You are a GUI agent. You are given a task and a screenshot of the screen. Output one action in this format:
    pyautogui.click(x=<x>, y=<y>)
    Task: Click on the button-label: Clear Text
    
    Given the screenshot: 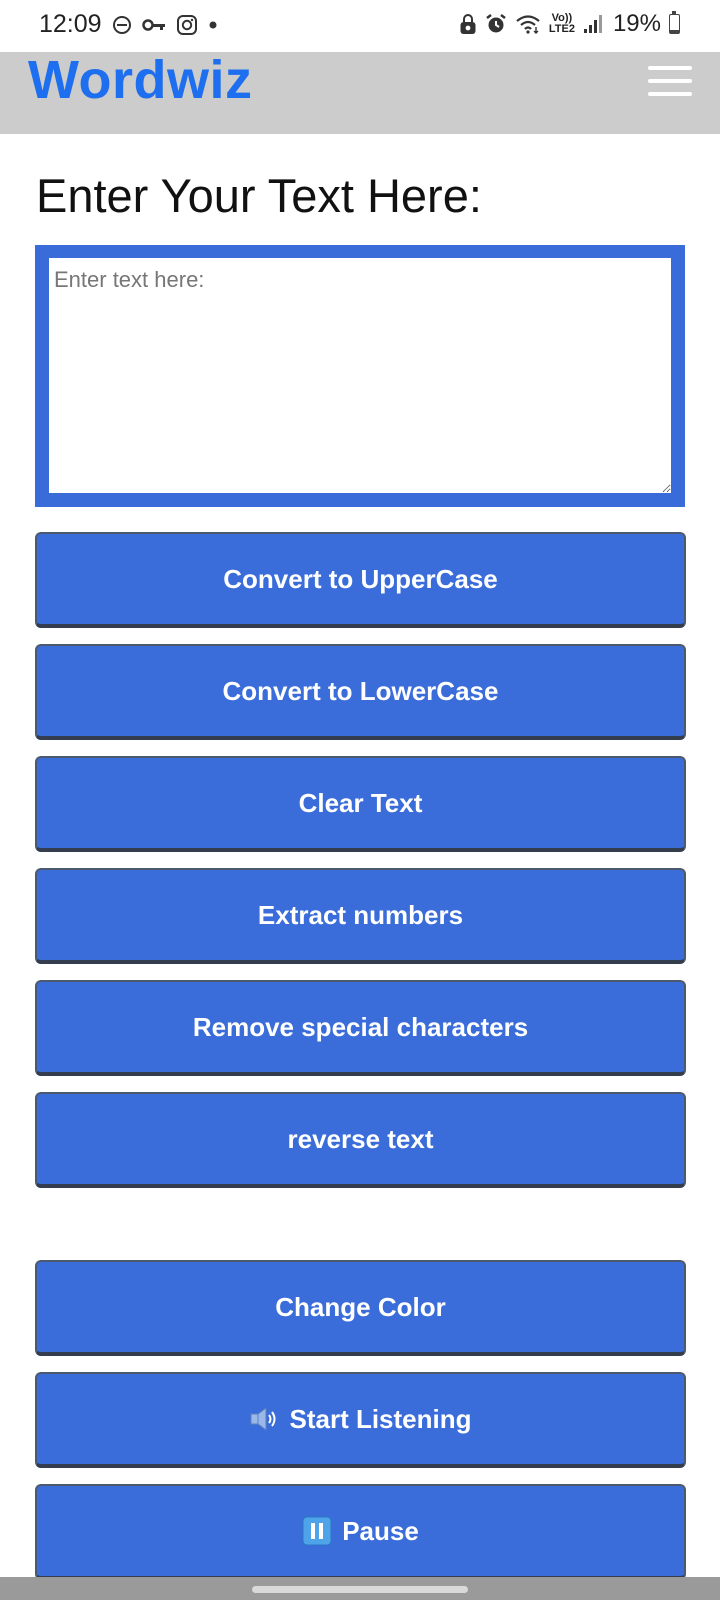 What is the action you would take?
    pyautogui.click(x=360, y=802)
    